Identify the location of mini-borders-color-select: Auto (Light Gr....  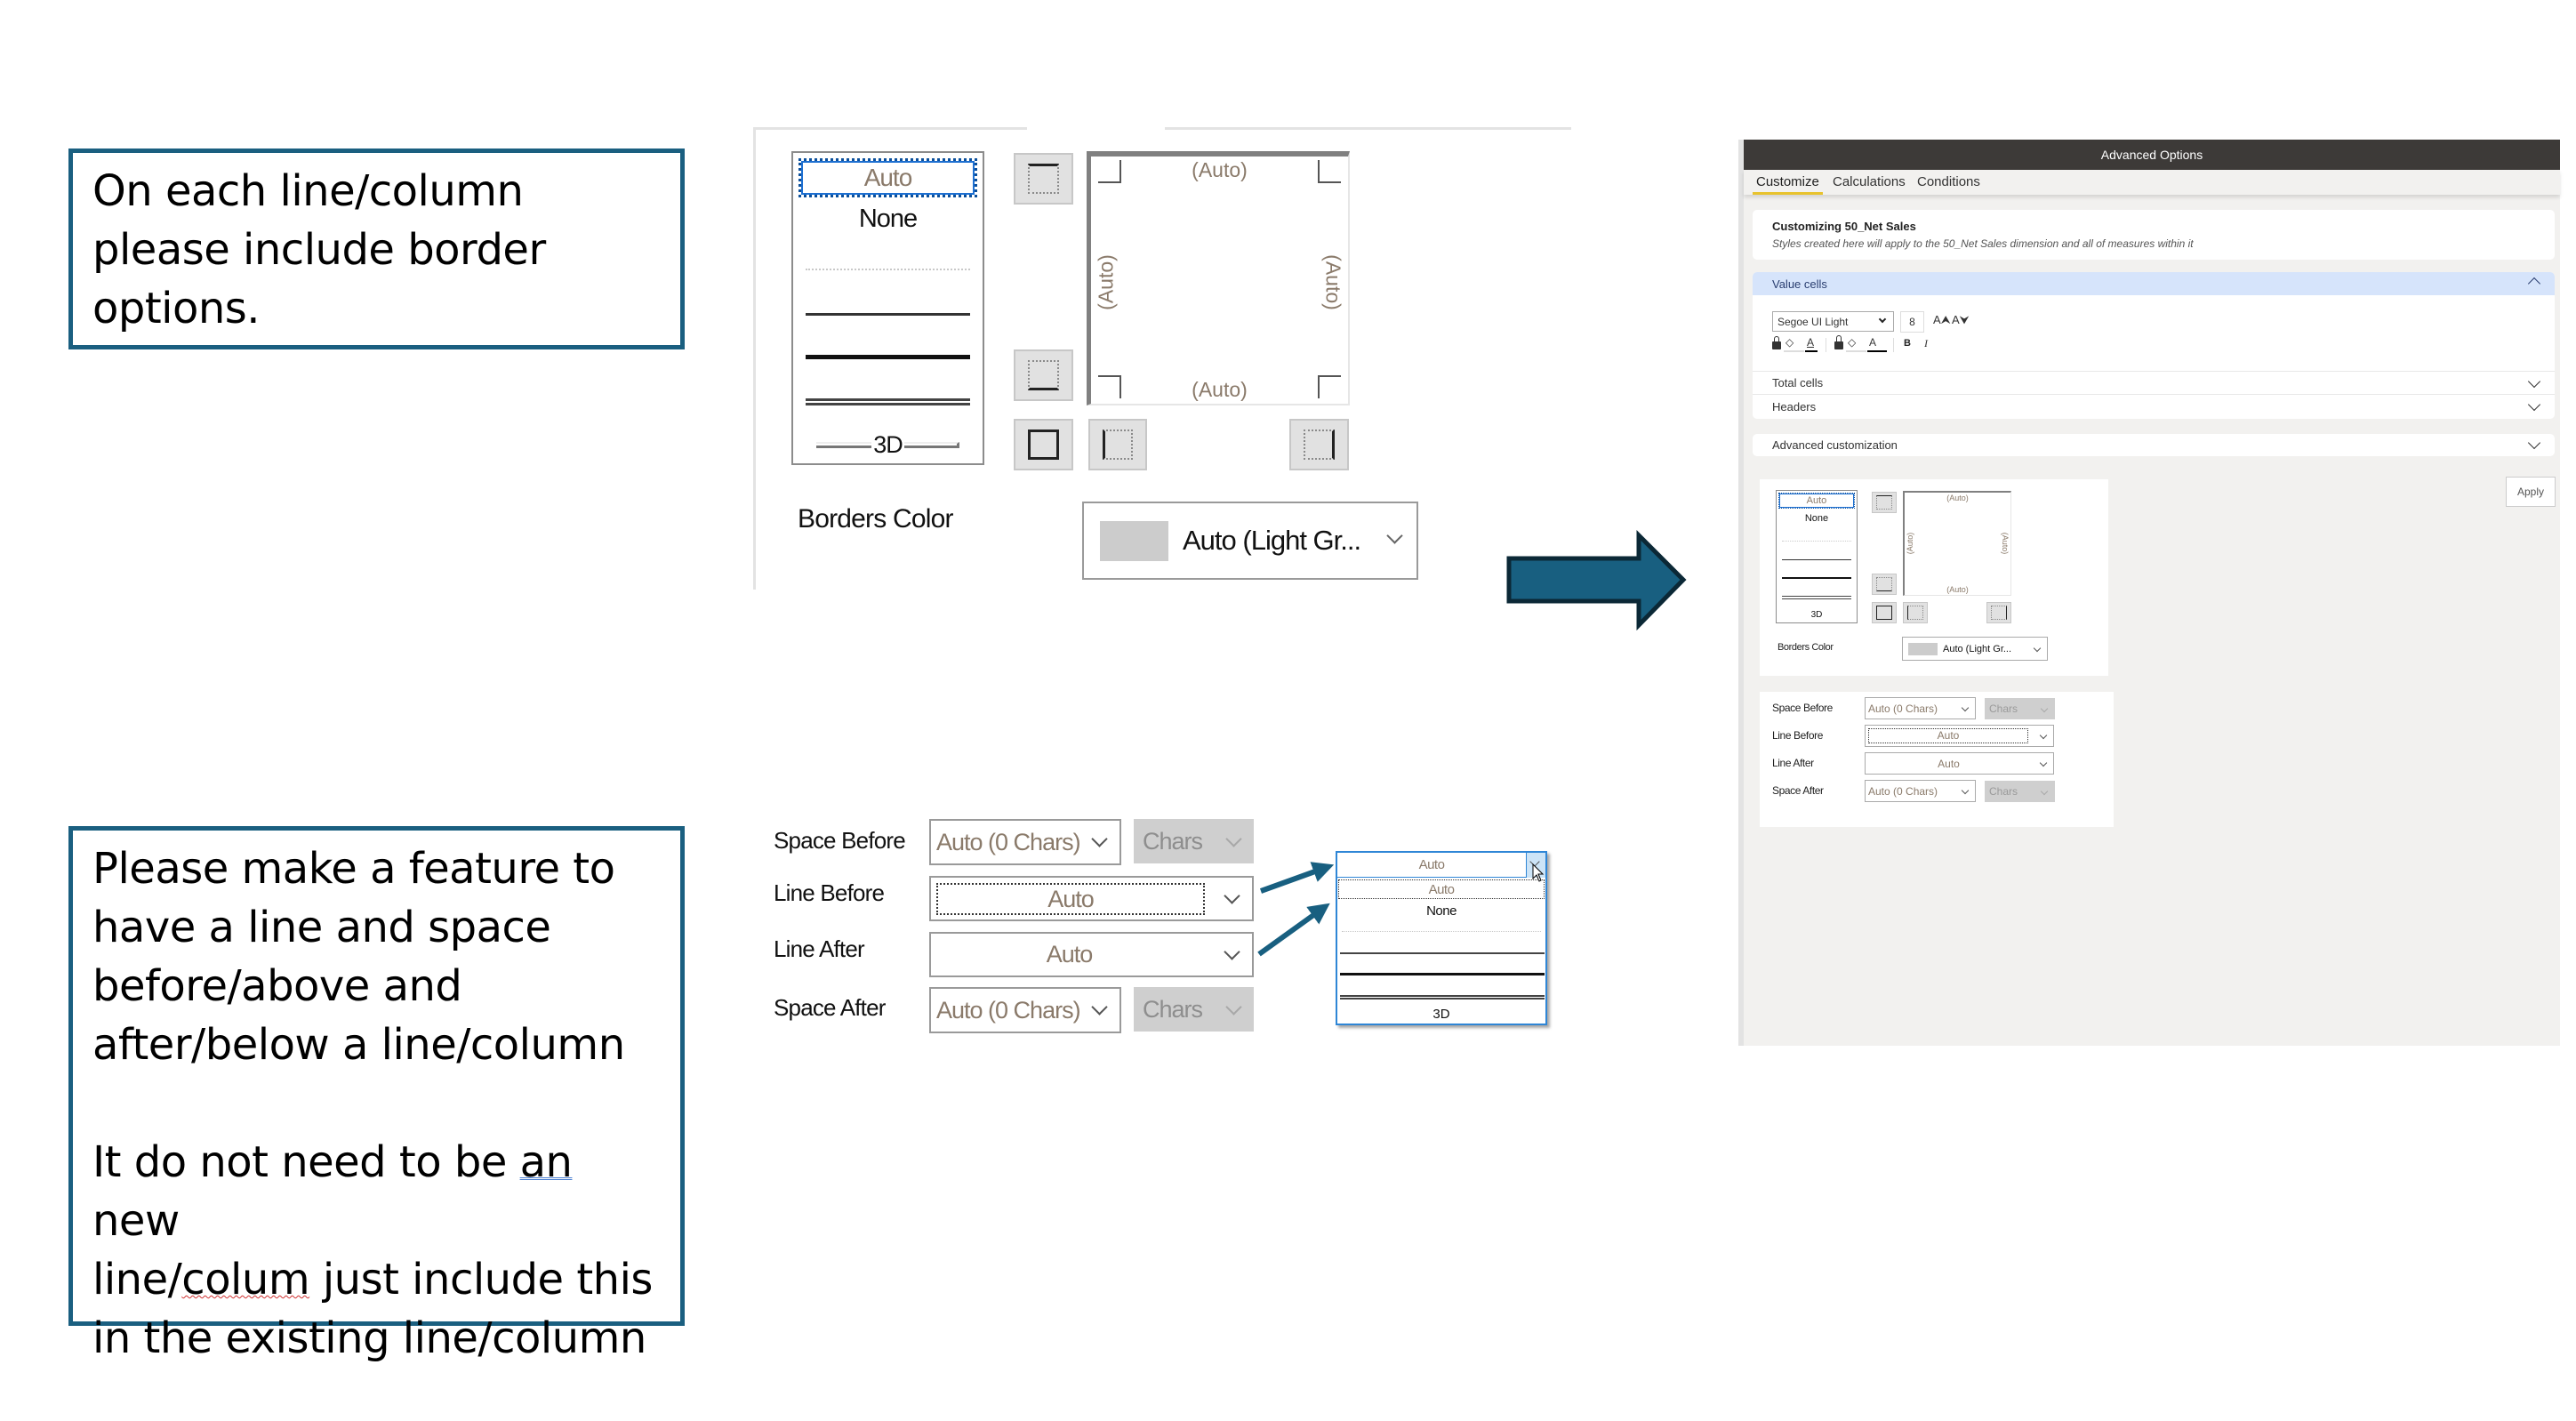
(1975, 649).